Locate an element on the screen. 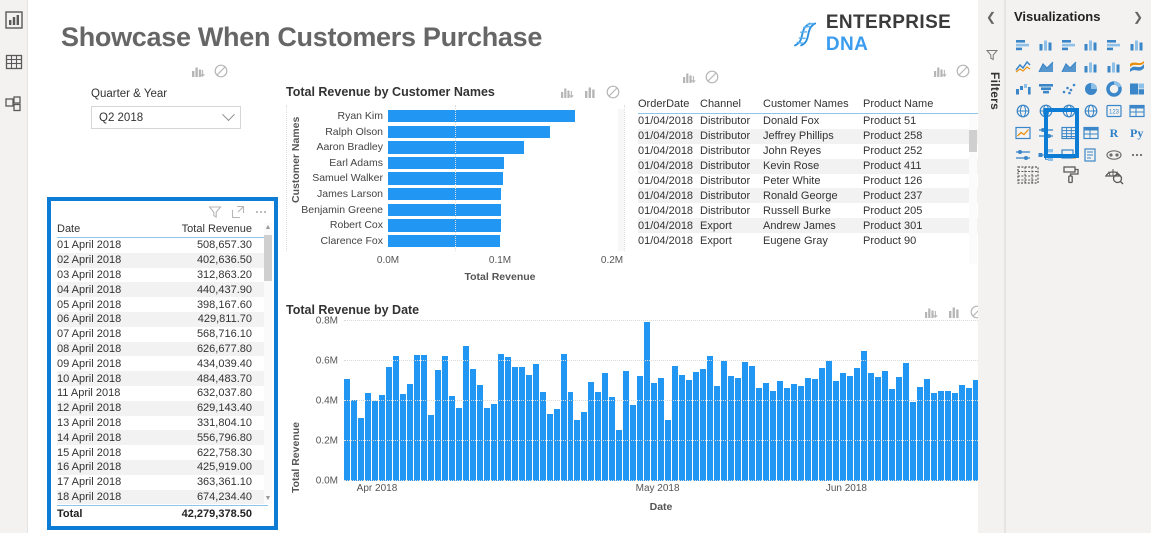 The width and height of the screenshot is (1151, 533). filter-icon is located at coordinates (215, 212).